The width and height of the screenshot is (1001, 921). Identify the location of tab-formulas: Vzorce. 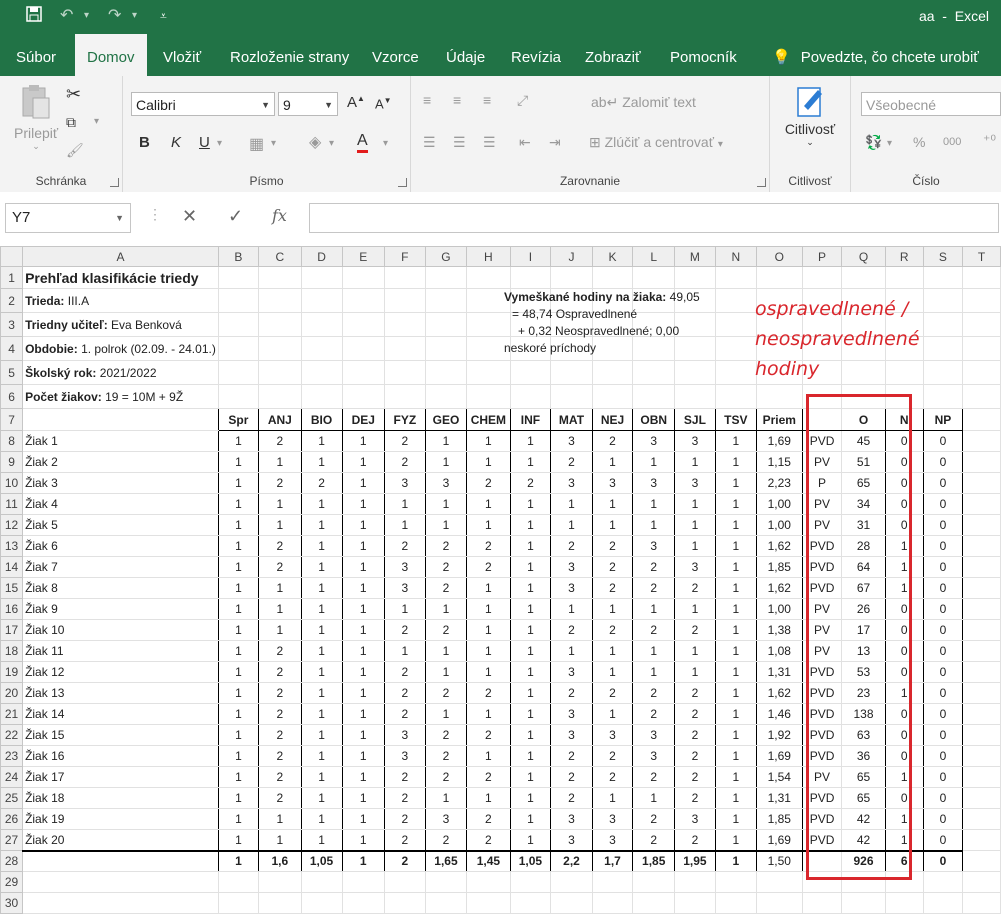
(395, 55).